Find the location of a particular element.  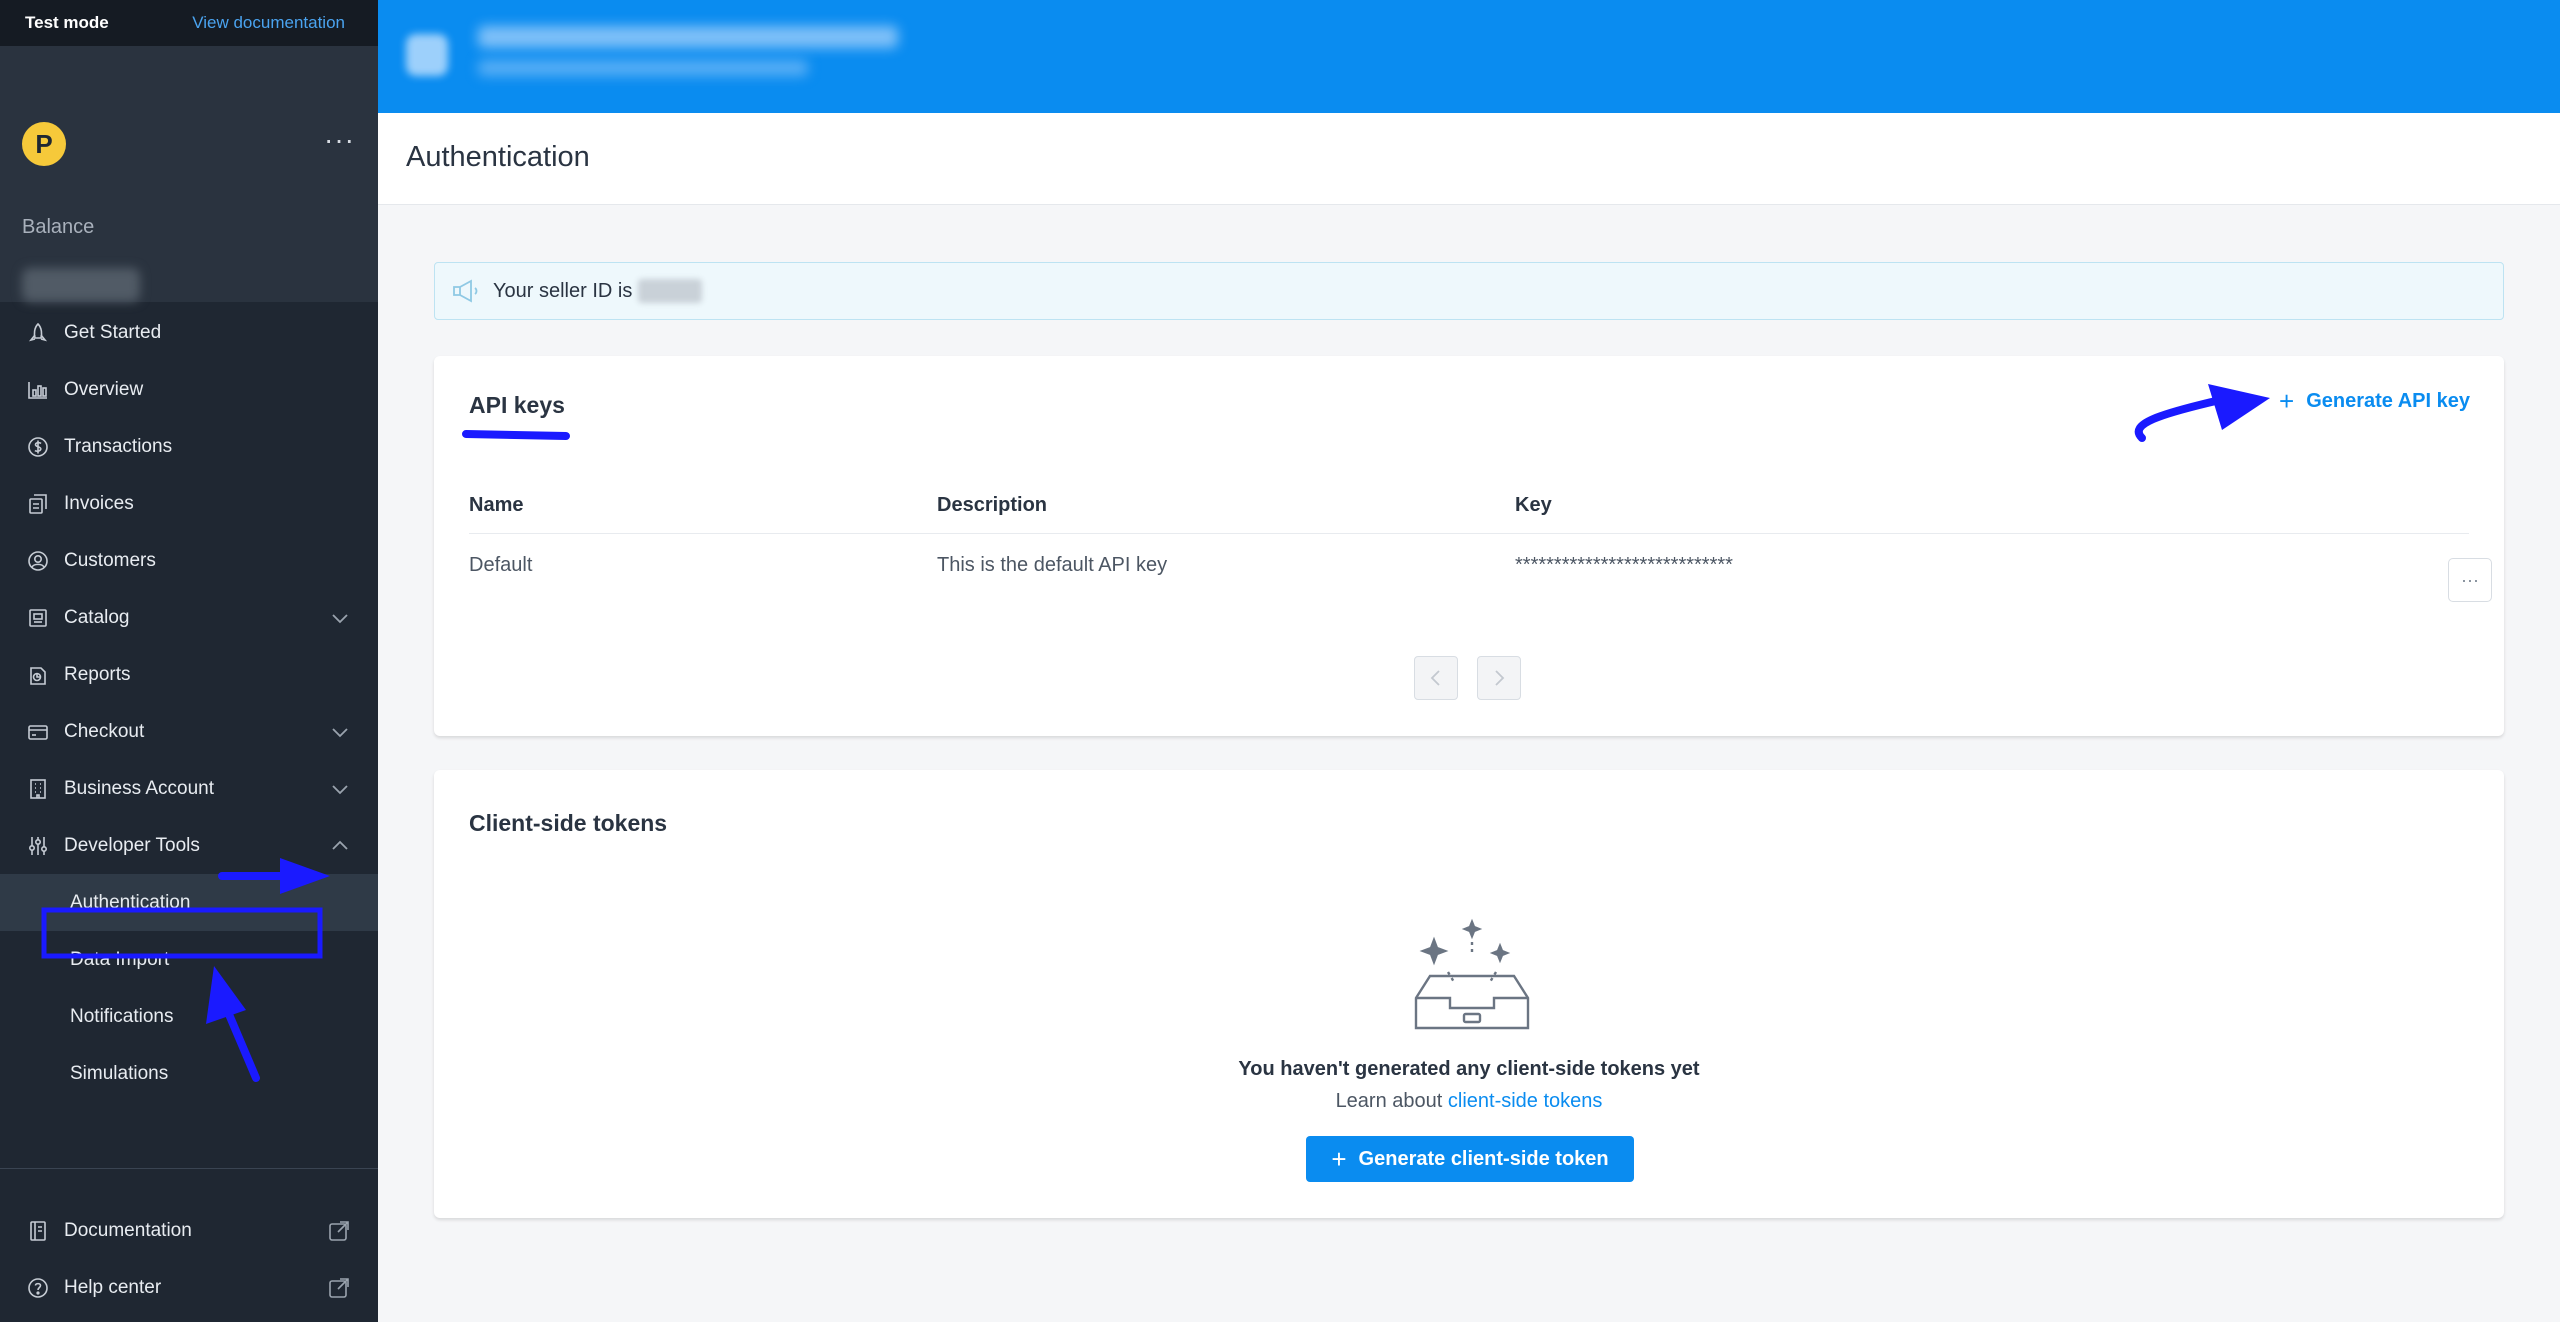

test-mode-label: Test mode is located at coordinates (67, 22).